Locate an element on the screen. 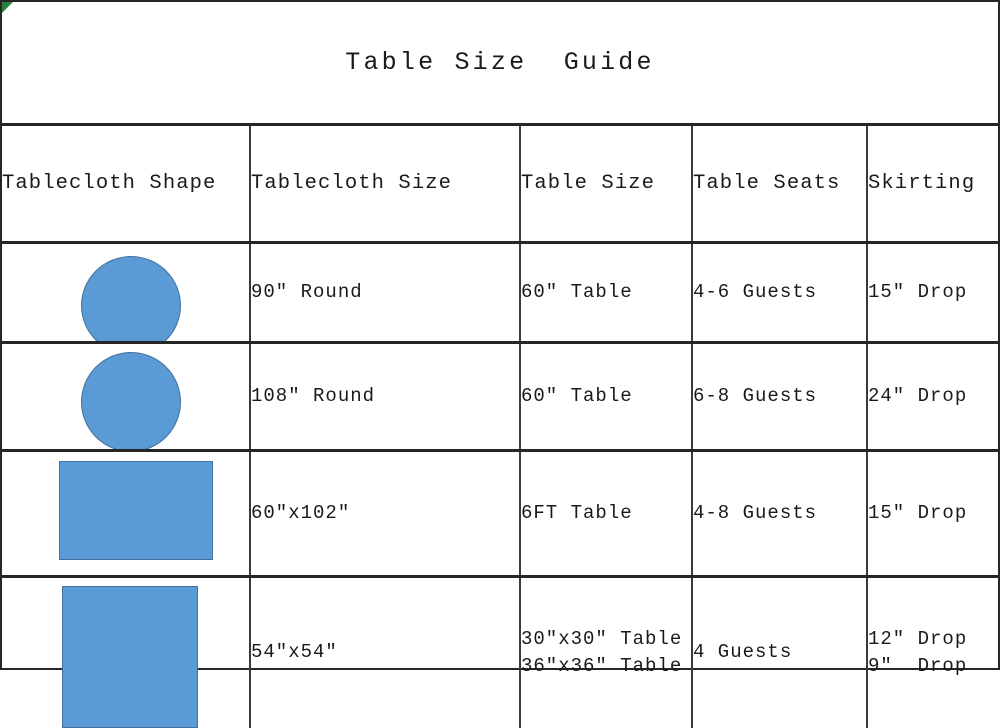  column-header-label: Table Size is located at coordinates (588, 183).